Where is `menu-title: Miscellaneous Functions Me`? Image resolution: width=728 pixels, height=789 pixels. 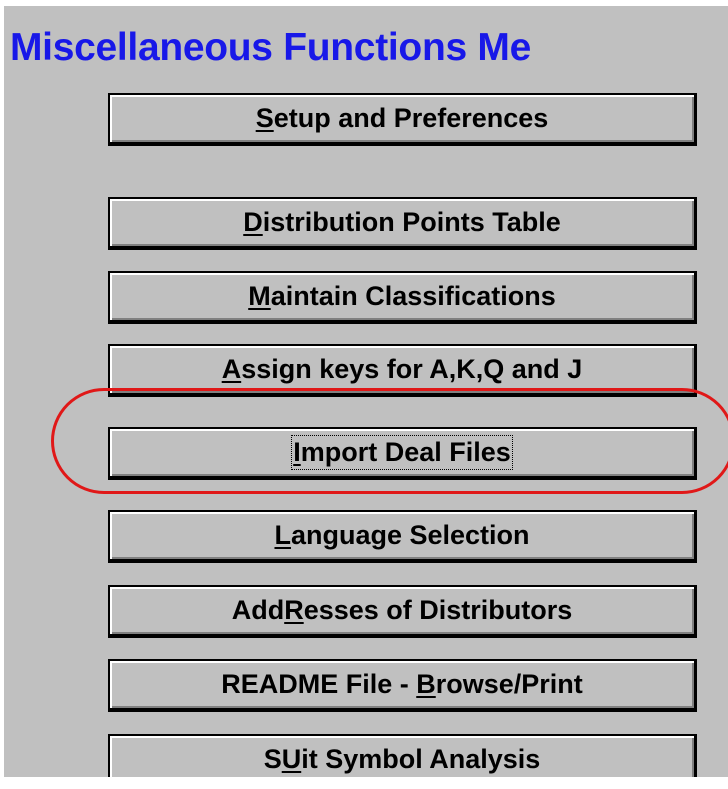 menu-title: Miscellaneous Functions Me is located at coordinates (270, 47).